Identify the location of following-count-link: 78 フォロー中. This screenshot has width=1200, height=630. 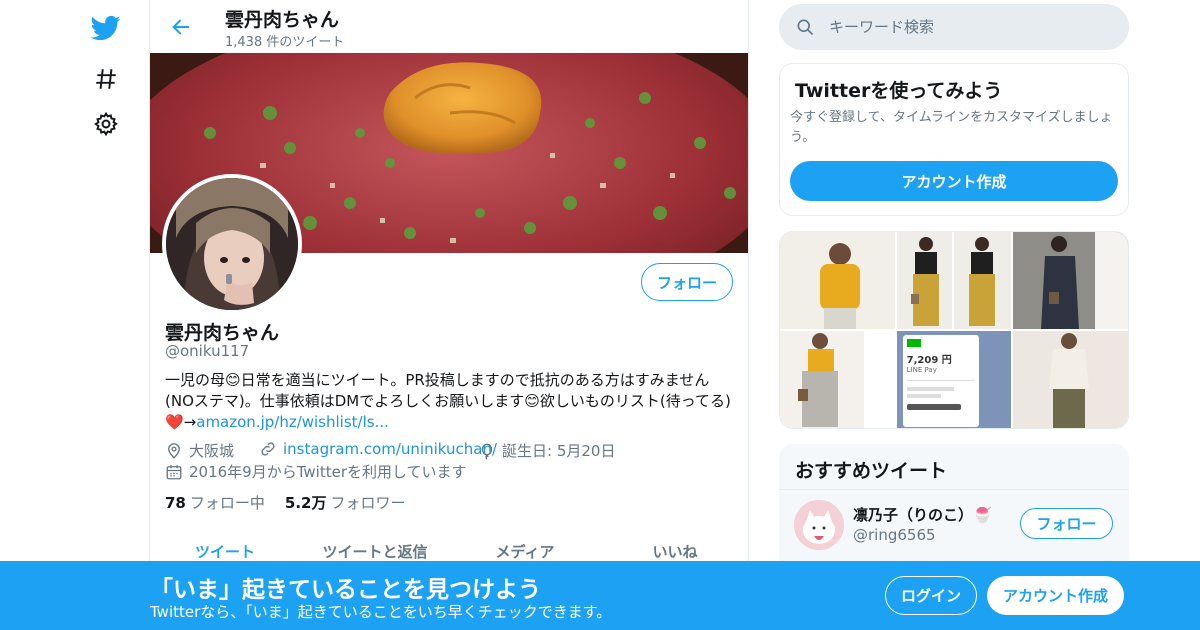
(215, 502).